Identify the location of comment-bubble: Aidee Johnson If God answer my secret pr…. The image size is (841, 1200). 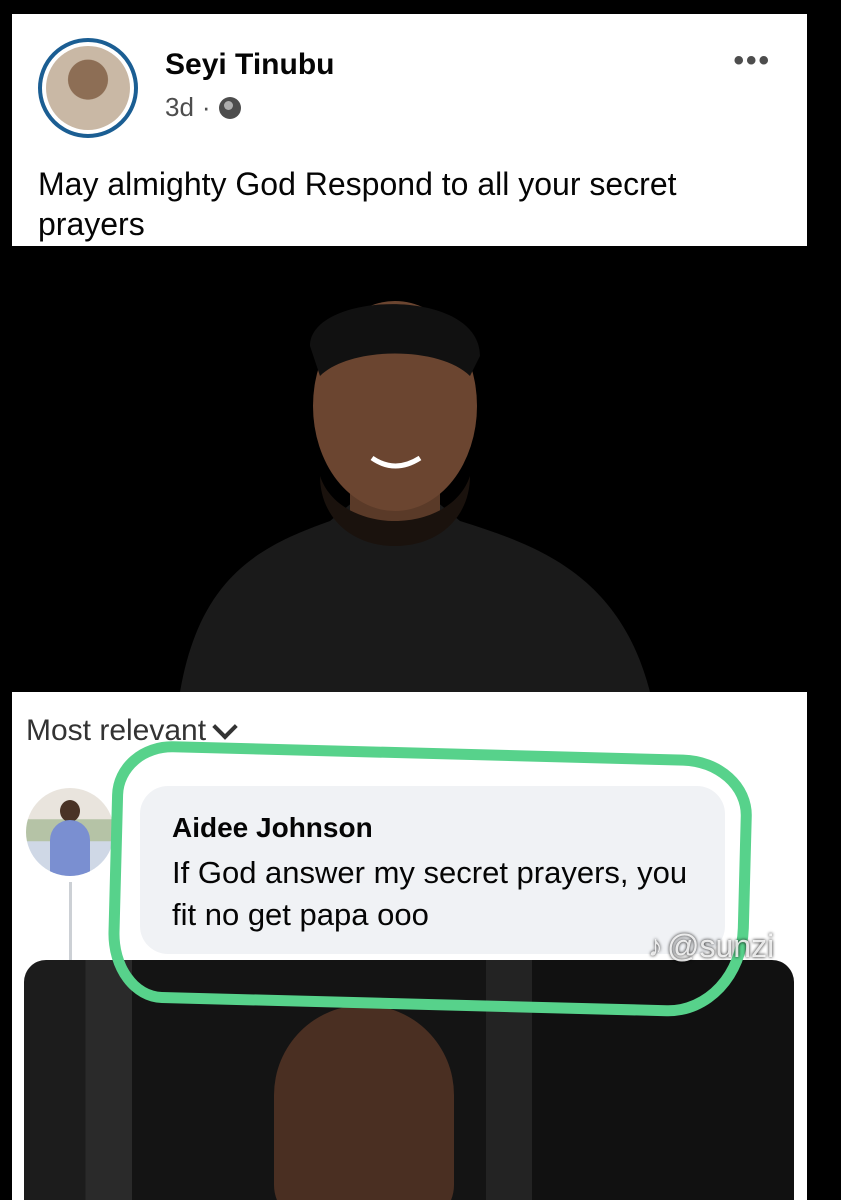
(432, 870).